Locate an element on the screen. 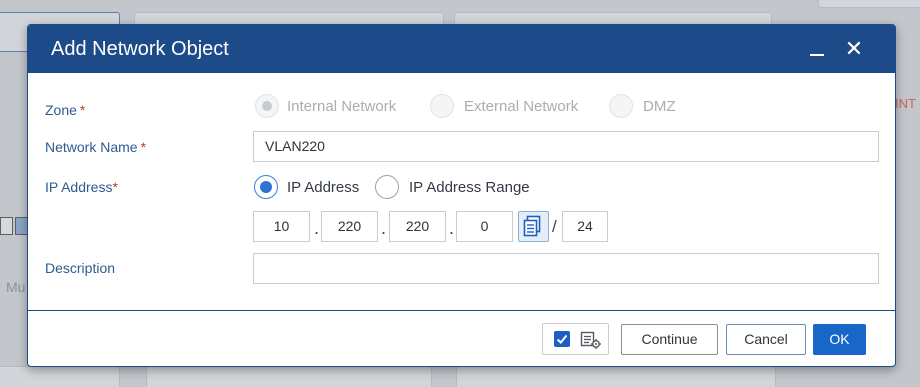 This screenshot has width=920, height=387. zone-option-external-label: External Network is located at coordinates (521, 106).